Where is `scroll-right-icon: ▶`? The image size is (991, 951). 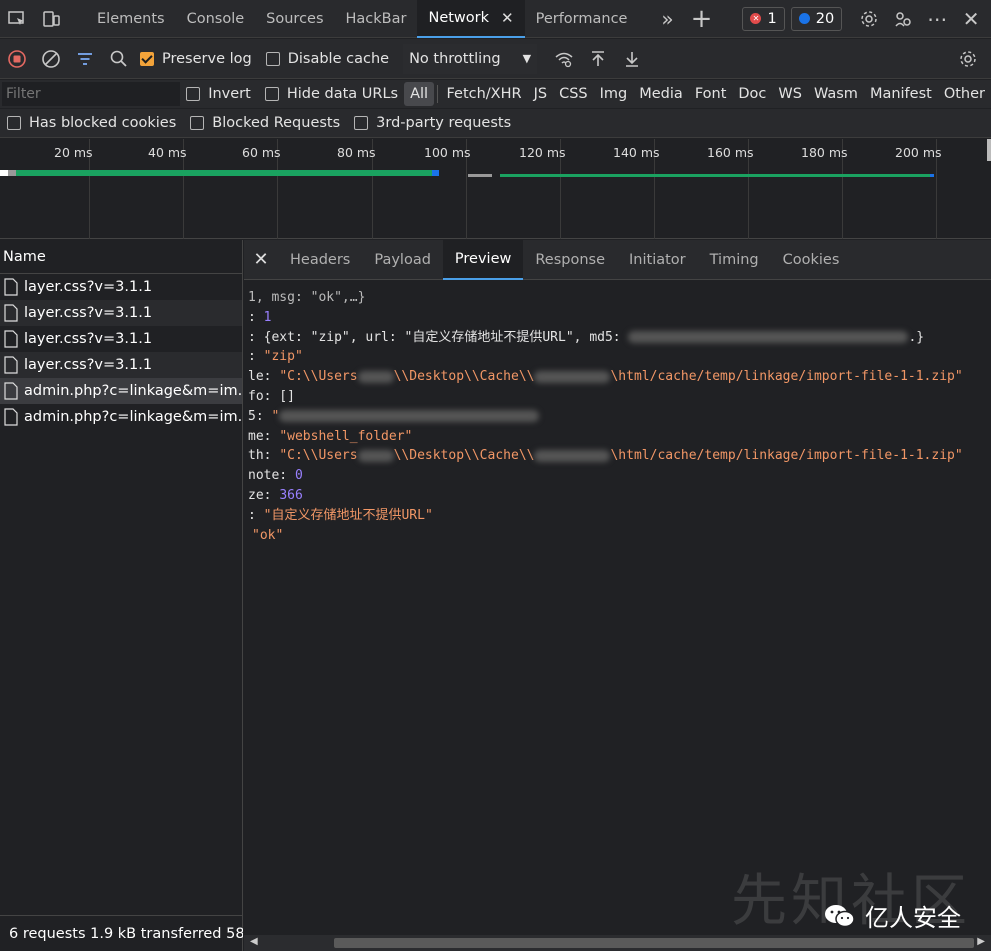 scroll-right-icon: ▶ is located at coordinates (981, 941).